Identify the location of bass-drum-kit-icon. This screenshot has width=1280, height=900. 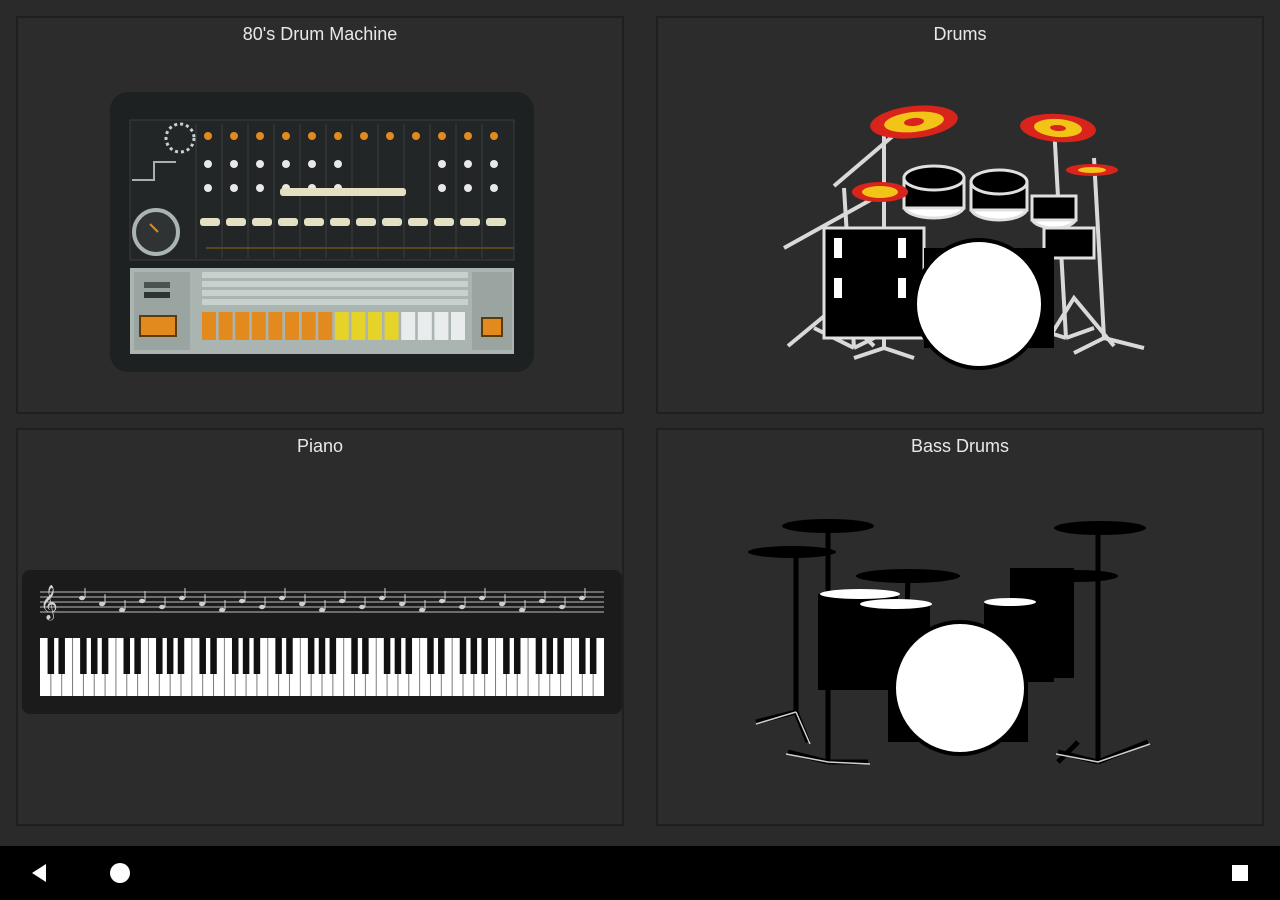
(949, 642).